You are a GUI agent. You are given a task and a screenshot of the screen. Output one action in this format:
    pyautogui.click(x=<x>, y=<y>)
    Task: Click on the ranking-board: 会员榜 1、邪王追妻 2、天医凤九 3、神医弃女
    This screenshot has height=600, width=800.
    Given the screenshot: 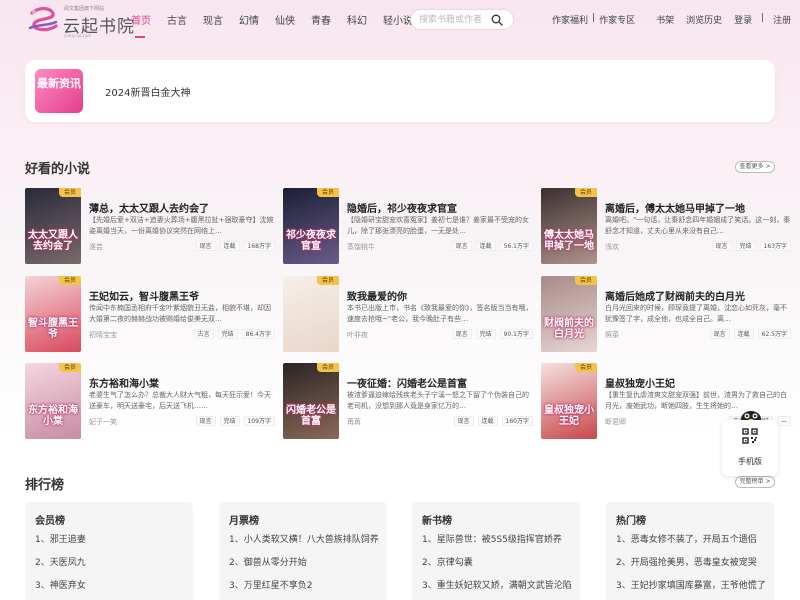 What is the action you would take?
    pyautogui.click(x=109, y=551)
    